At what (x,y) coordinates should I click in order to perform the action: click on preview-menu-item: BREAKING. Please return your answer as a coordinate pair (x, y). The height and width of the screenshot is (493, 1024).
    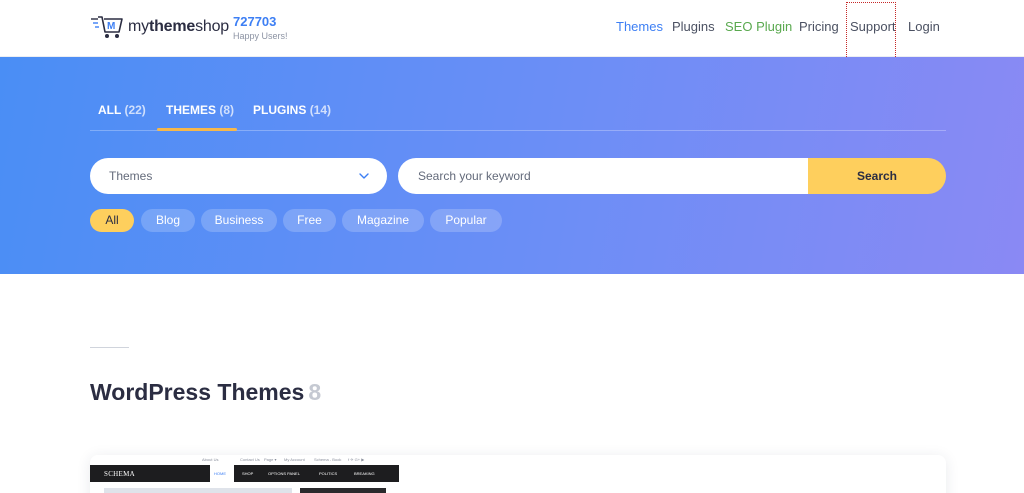
    Looking at the image, I should click on (364, 473).